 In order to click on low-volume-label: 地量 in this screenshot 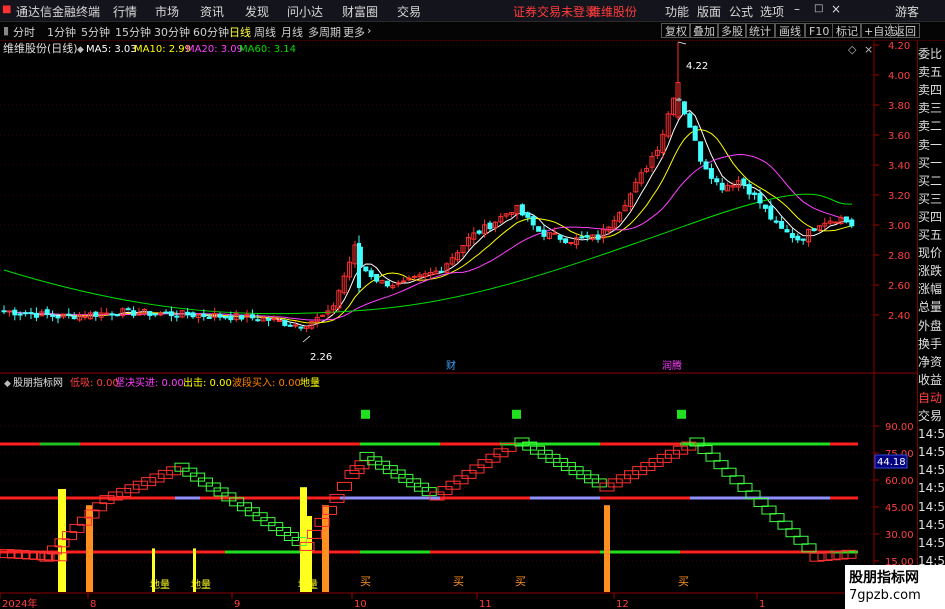, I will do `click(201, 584)`.